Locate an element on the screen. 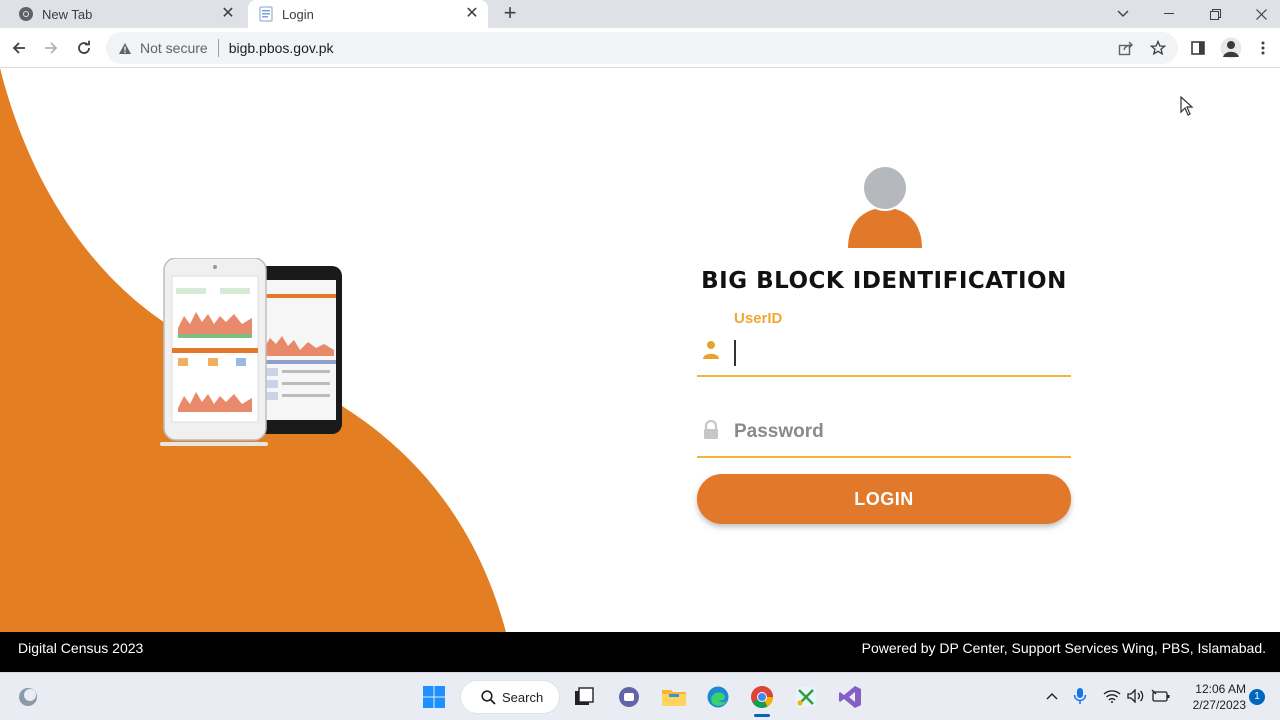 This screenshot has height=720, width=1280. text-caret is located at coordinates (735, 353).